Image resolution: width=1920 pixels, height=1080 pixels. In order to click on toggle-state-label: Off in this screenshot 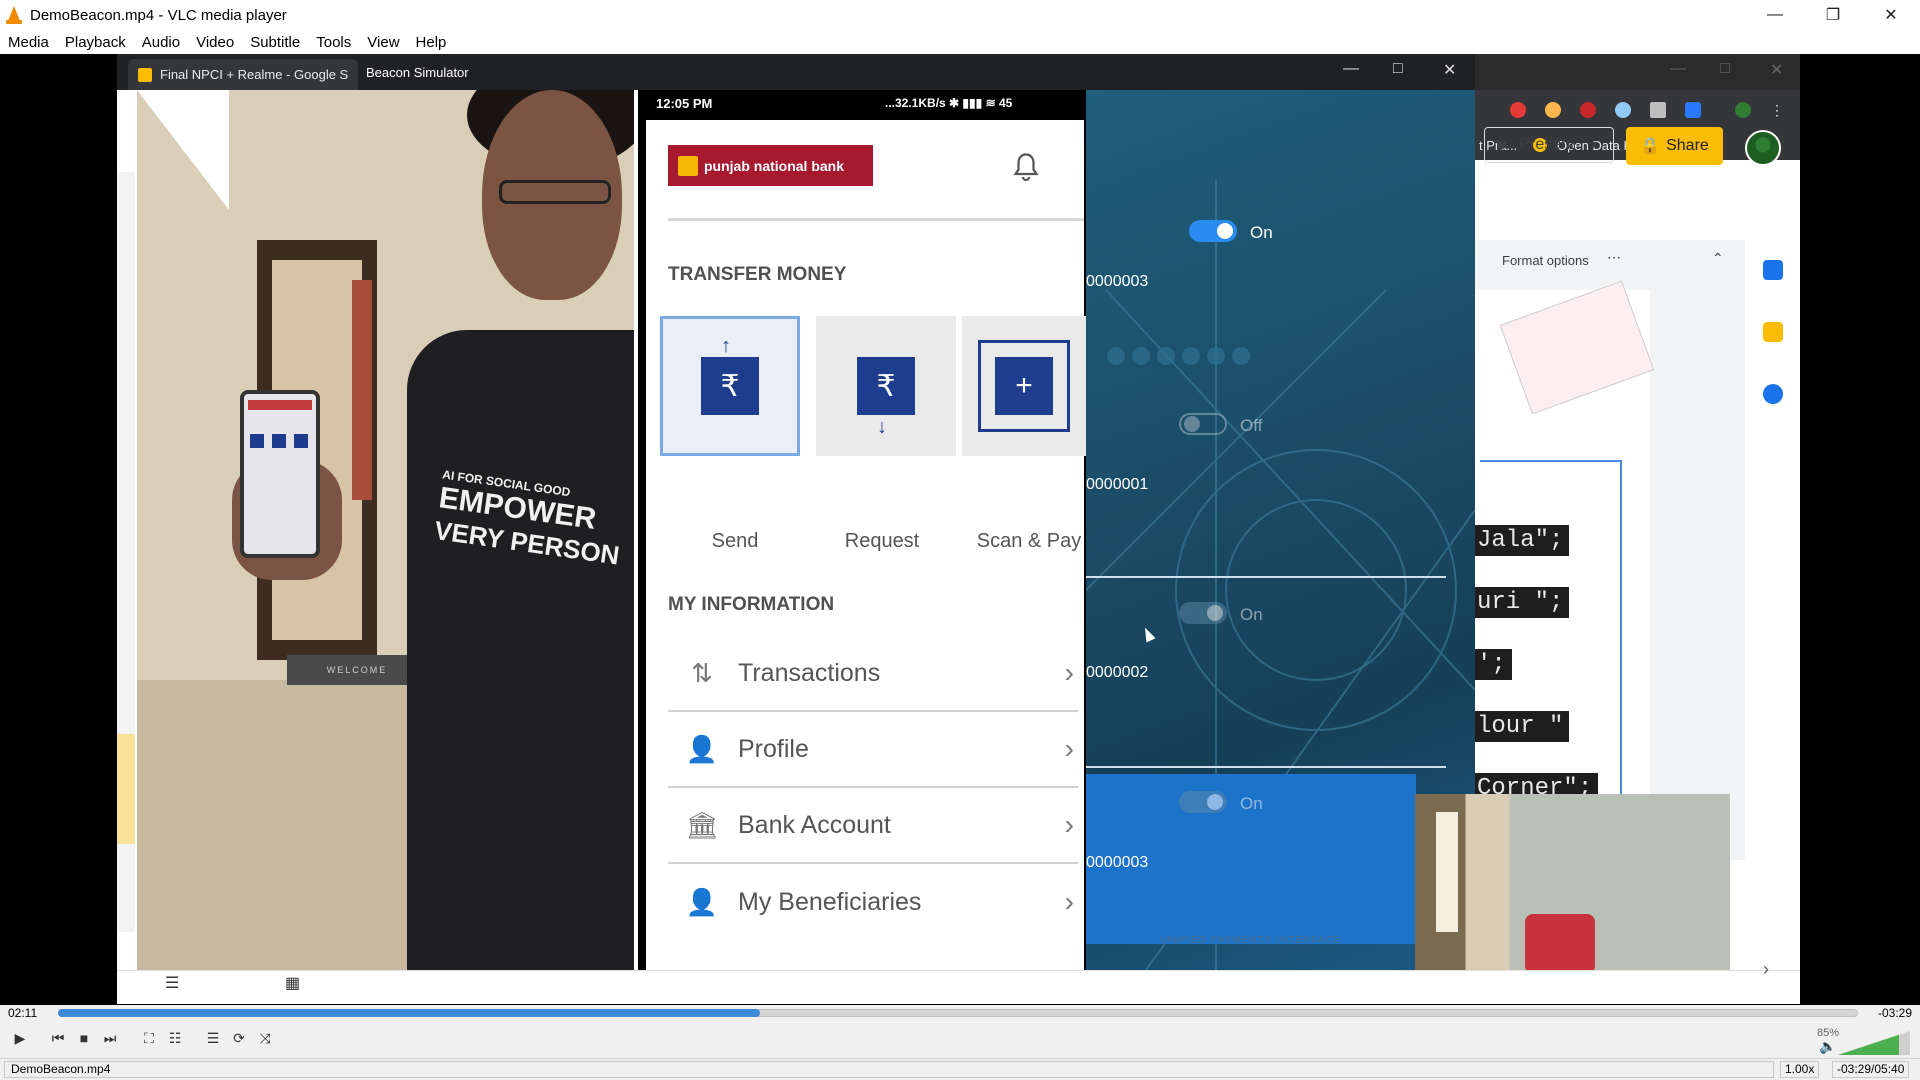, I will do `click(1251, 425)`.